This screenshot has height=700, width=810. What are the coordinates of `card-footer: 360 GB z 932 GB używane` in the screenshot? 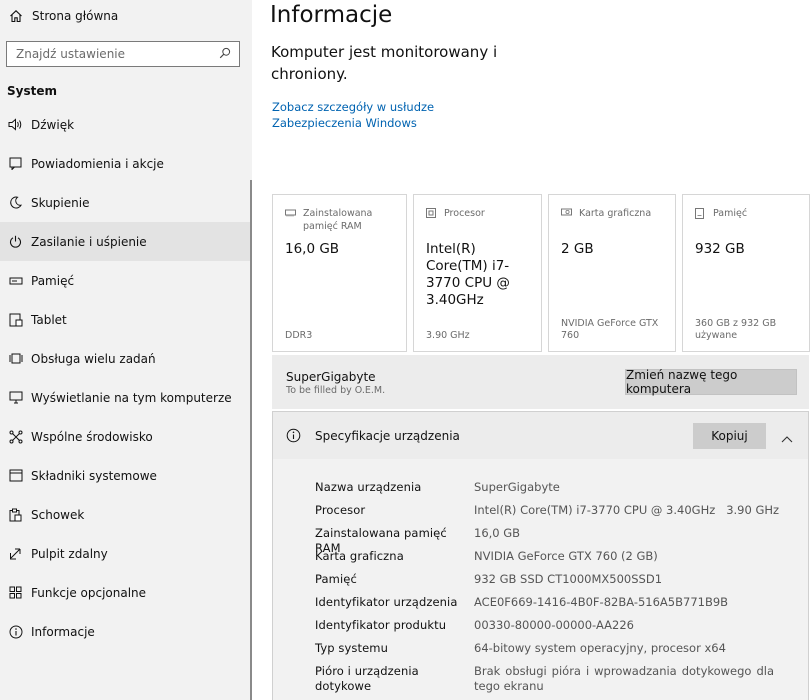 It's located at (736, 329).